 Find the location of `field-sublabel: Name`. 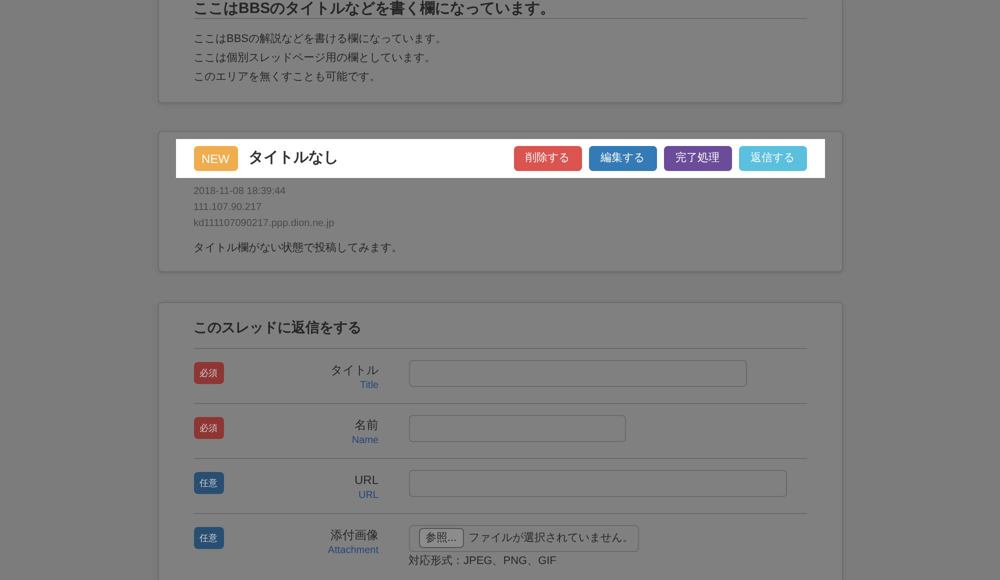

field-sublabel: Name is located at coordinates (365, 441).